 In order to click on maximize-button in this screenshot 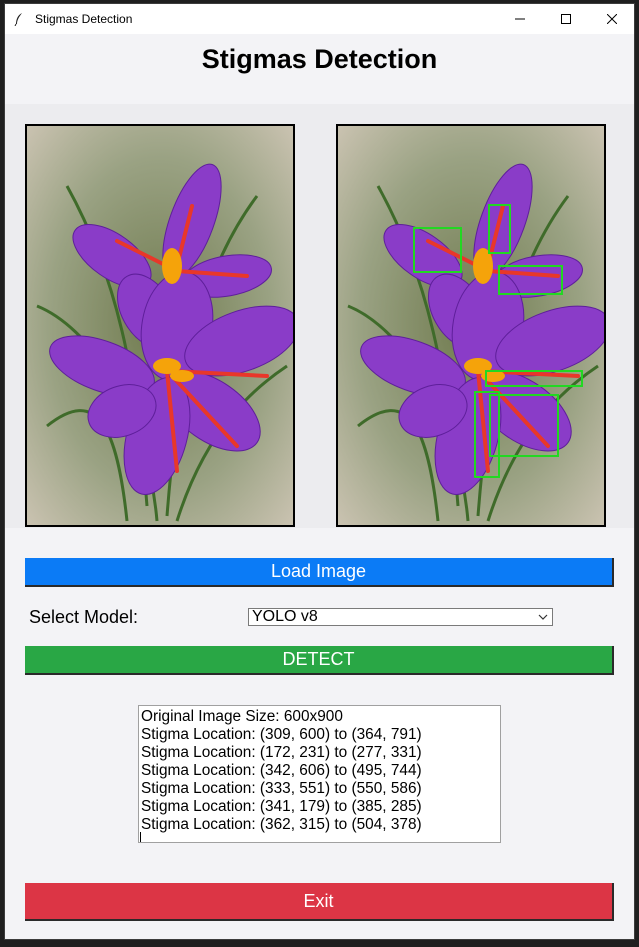, I will do `click(566, 19)`.